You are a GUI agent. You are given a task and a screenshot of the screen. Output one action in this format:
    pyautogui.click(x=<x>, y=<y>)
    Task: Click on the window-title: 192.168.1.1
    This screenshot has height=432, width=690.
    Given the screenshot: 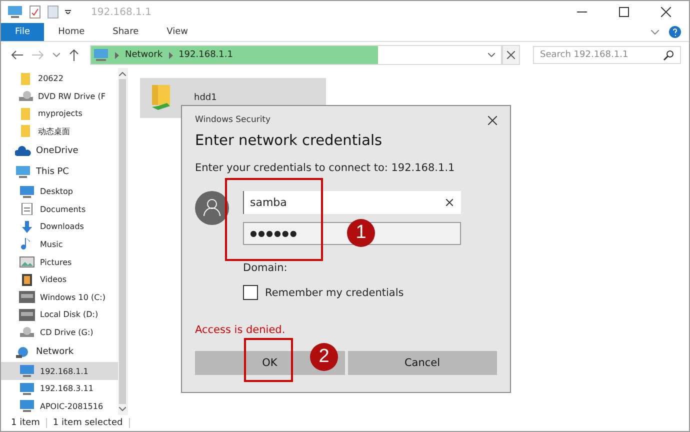 What is the action you would take?
    pyautogui.click(x=121, y=12)
    